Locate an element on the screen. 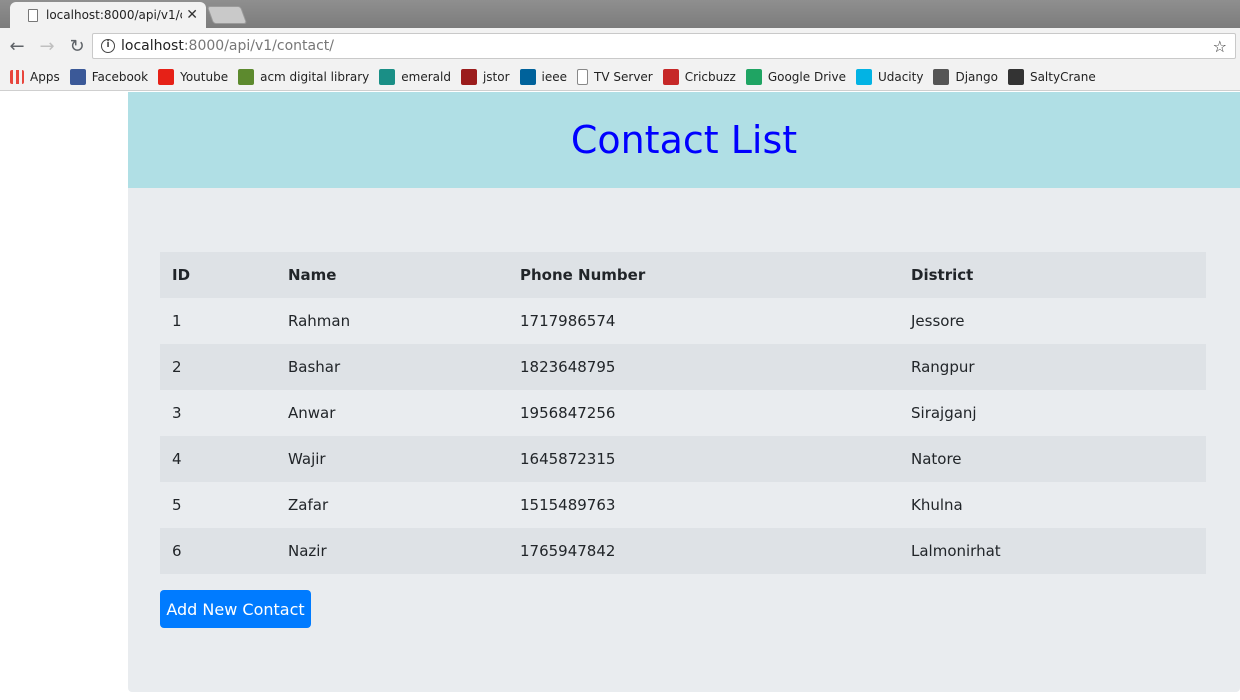 This screenshot has height=700, width=1240. bookmark-item: ieee is located at coordinates (543, 77).